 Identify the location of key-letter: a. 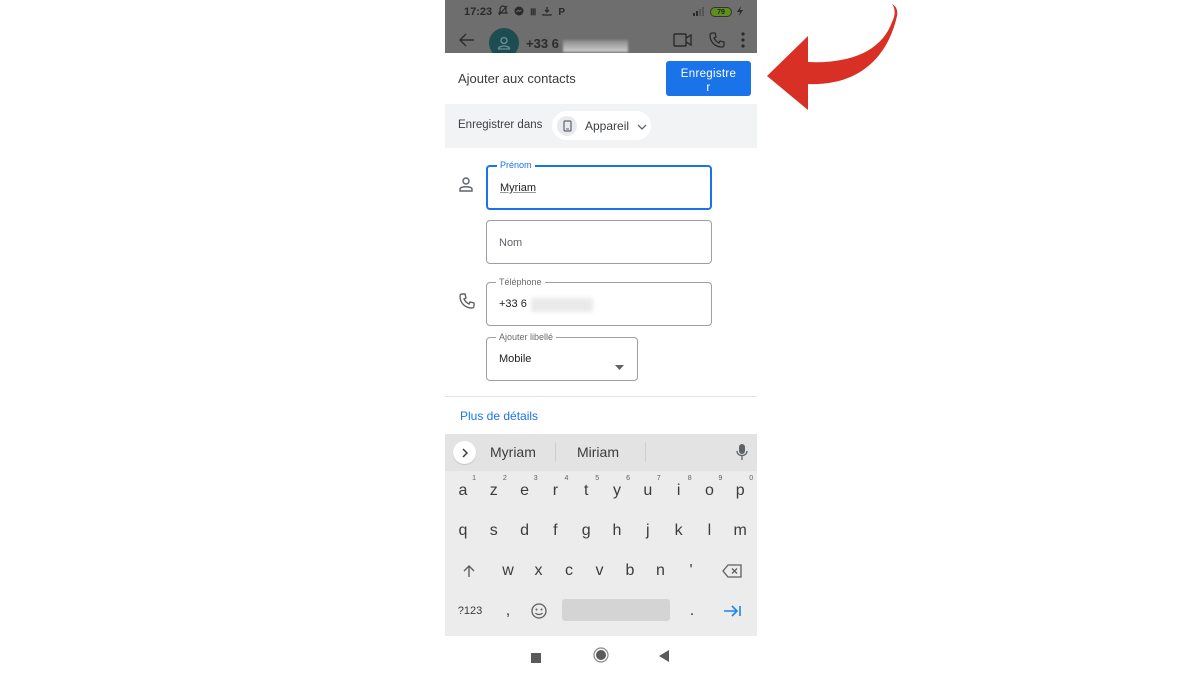
(463, 490).